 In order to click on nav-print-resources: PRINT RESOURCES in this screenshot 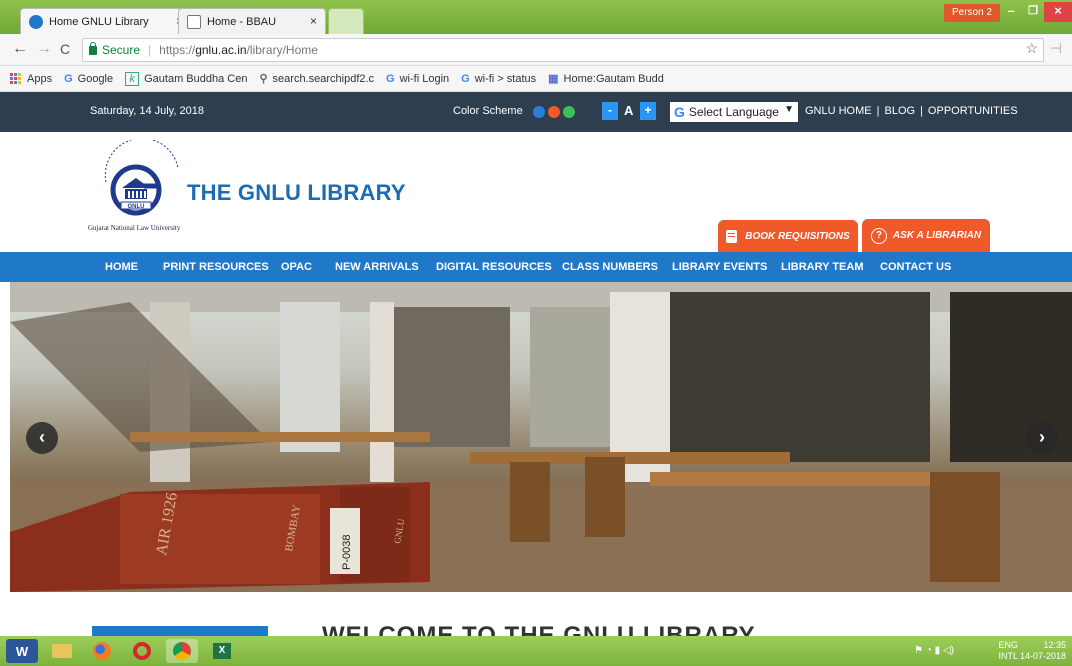, I will do `click(216, 267)`.